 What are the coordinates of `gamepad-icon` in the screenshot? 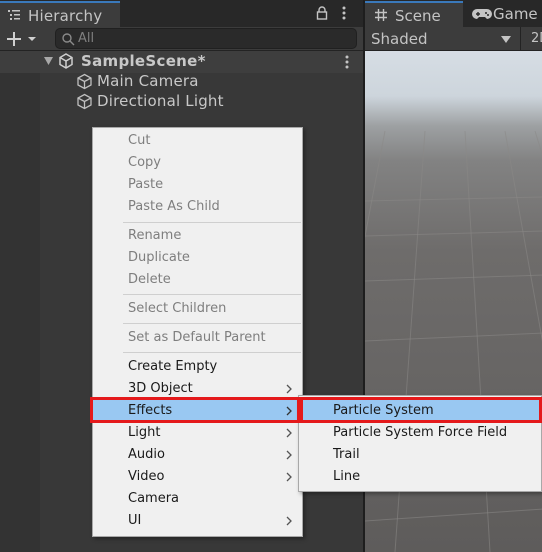 It's located at (482, 14).